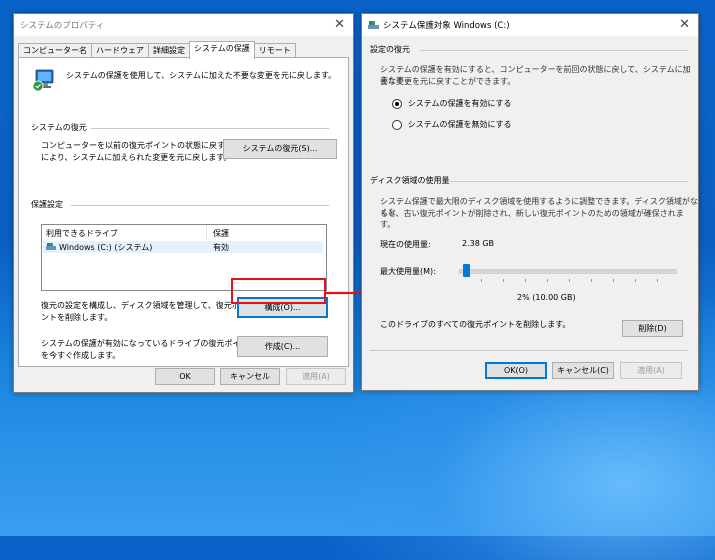 The image size is (715, 560). I want to click on tab-system-protection: システムの保護, so click(222, 50).